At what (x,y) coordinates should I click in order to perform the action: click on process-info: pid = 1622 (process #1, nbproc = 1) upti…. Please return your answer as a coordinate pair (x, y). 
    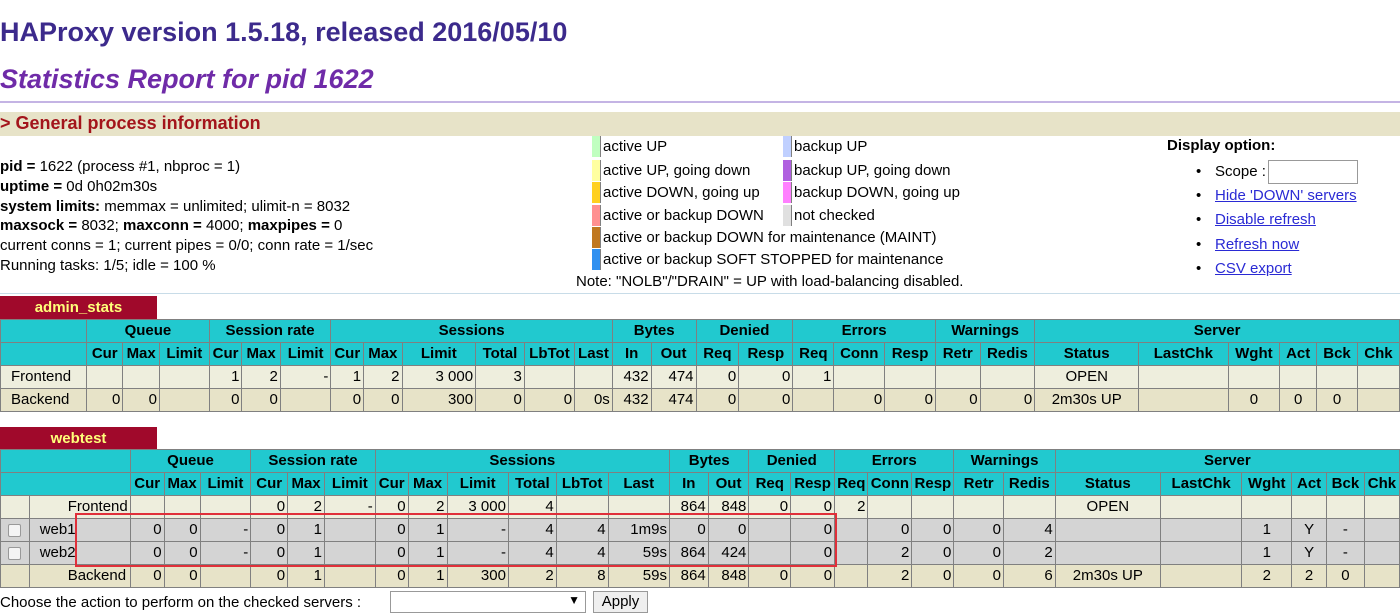
    Looking at the image, I should click on (186, 216).